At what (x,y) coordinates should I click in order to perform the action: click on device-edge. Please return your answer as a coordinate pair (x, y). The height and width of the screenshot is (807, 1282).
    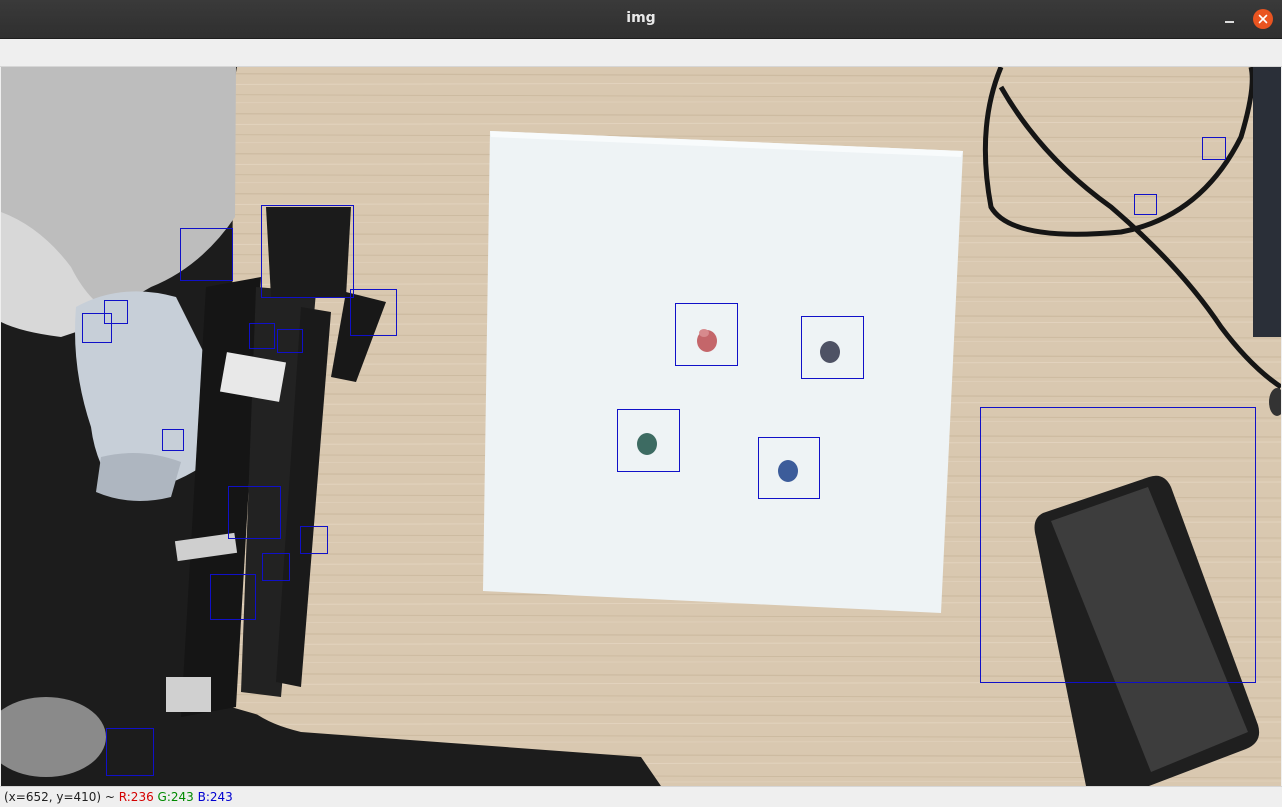
    Looking at the image, I should click on (1267, 202).